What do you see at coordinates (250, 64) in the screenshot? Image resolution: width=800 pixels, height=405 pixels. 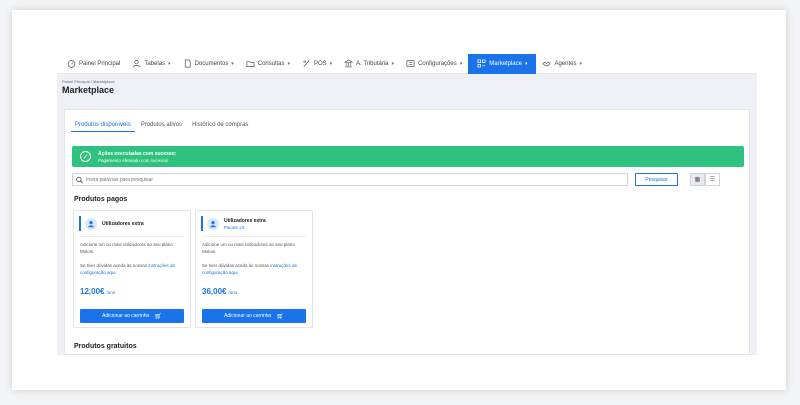 I see `folder-icon` at bounding box center [250, 64].